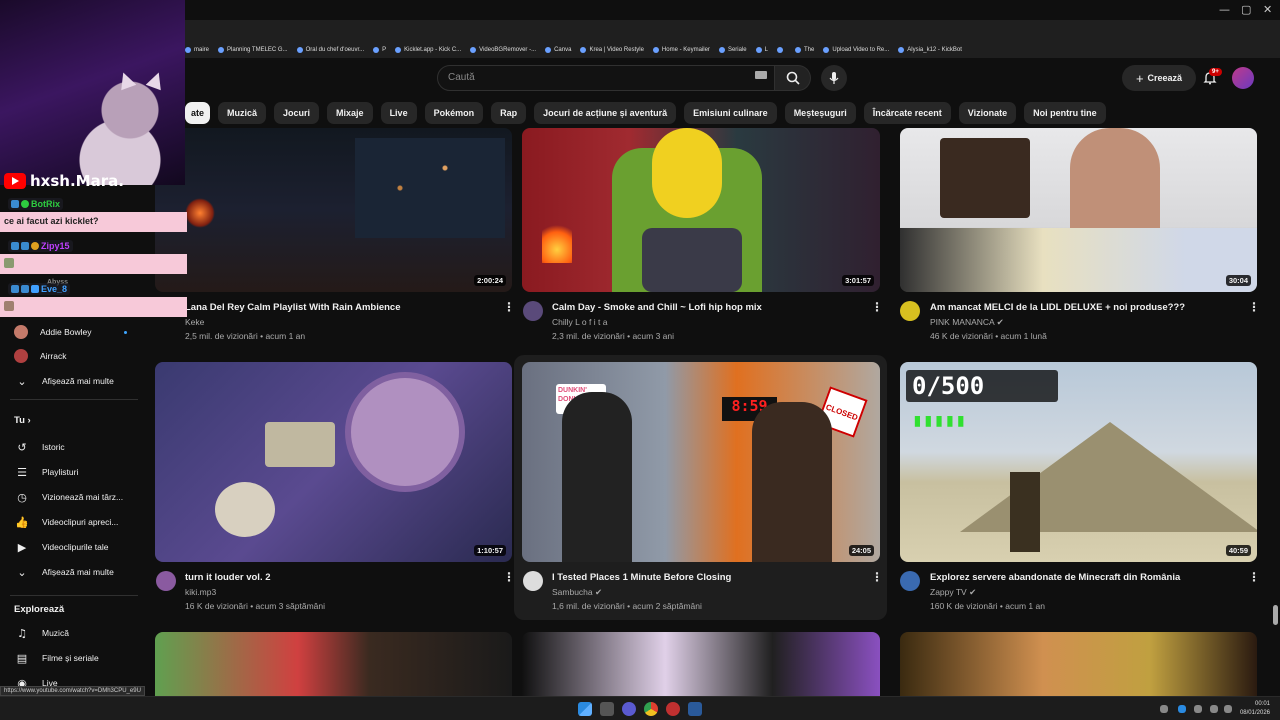 The image size is (1280, 720). Describe the element at coordinates (606, 78) in the screenshot. I see `search-input: Caută` at that location.